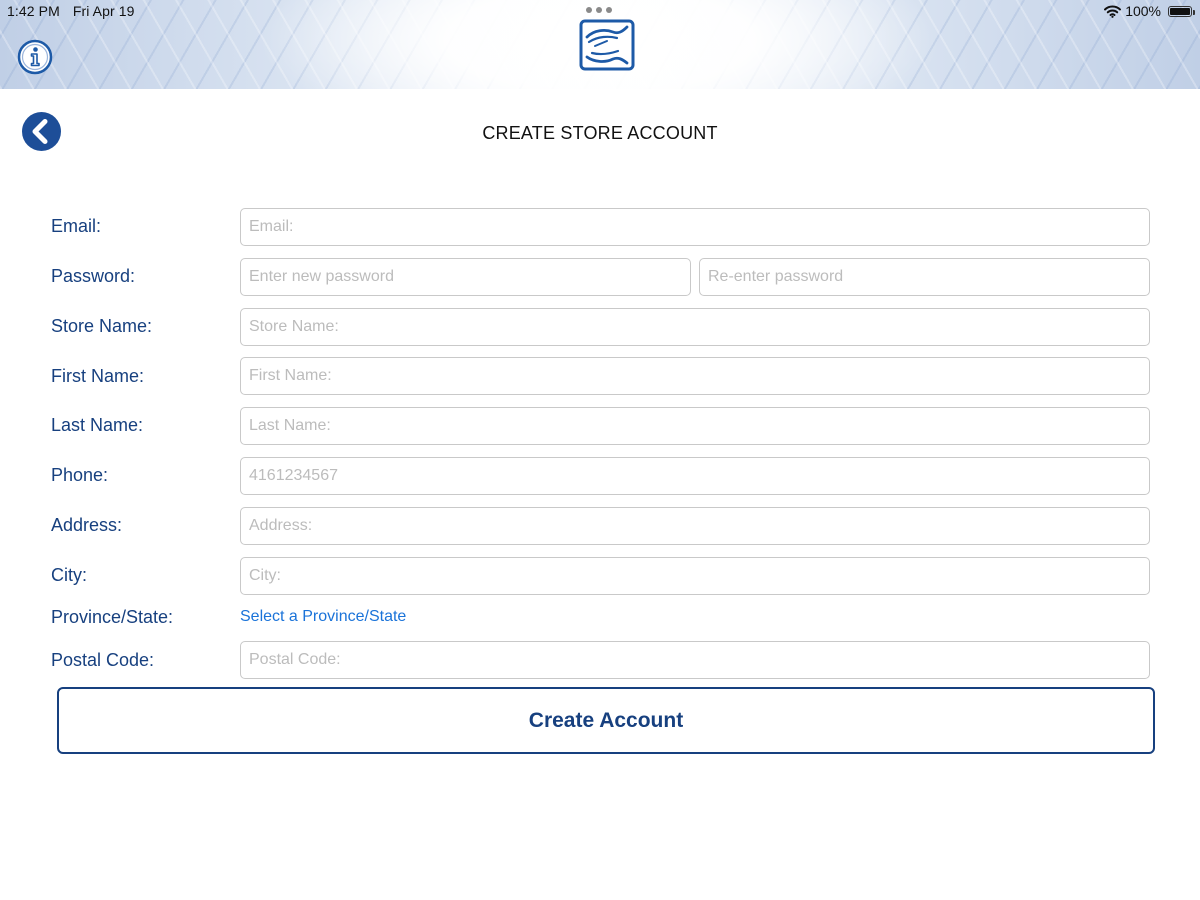 This screenshot has width=1200, height=900. I want to click on battery-level, so click(1180, 11).